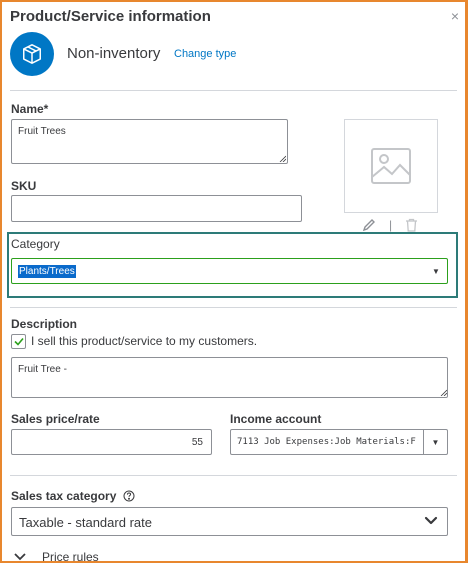  I want to click on description-label: Description, so click(44, 324).